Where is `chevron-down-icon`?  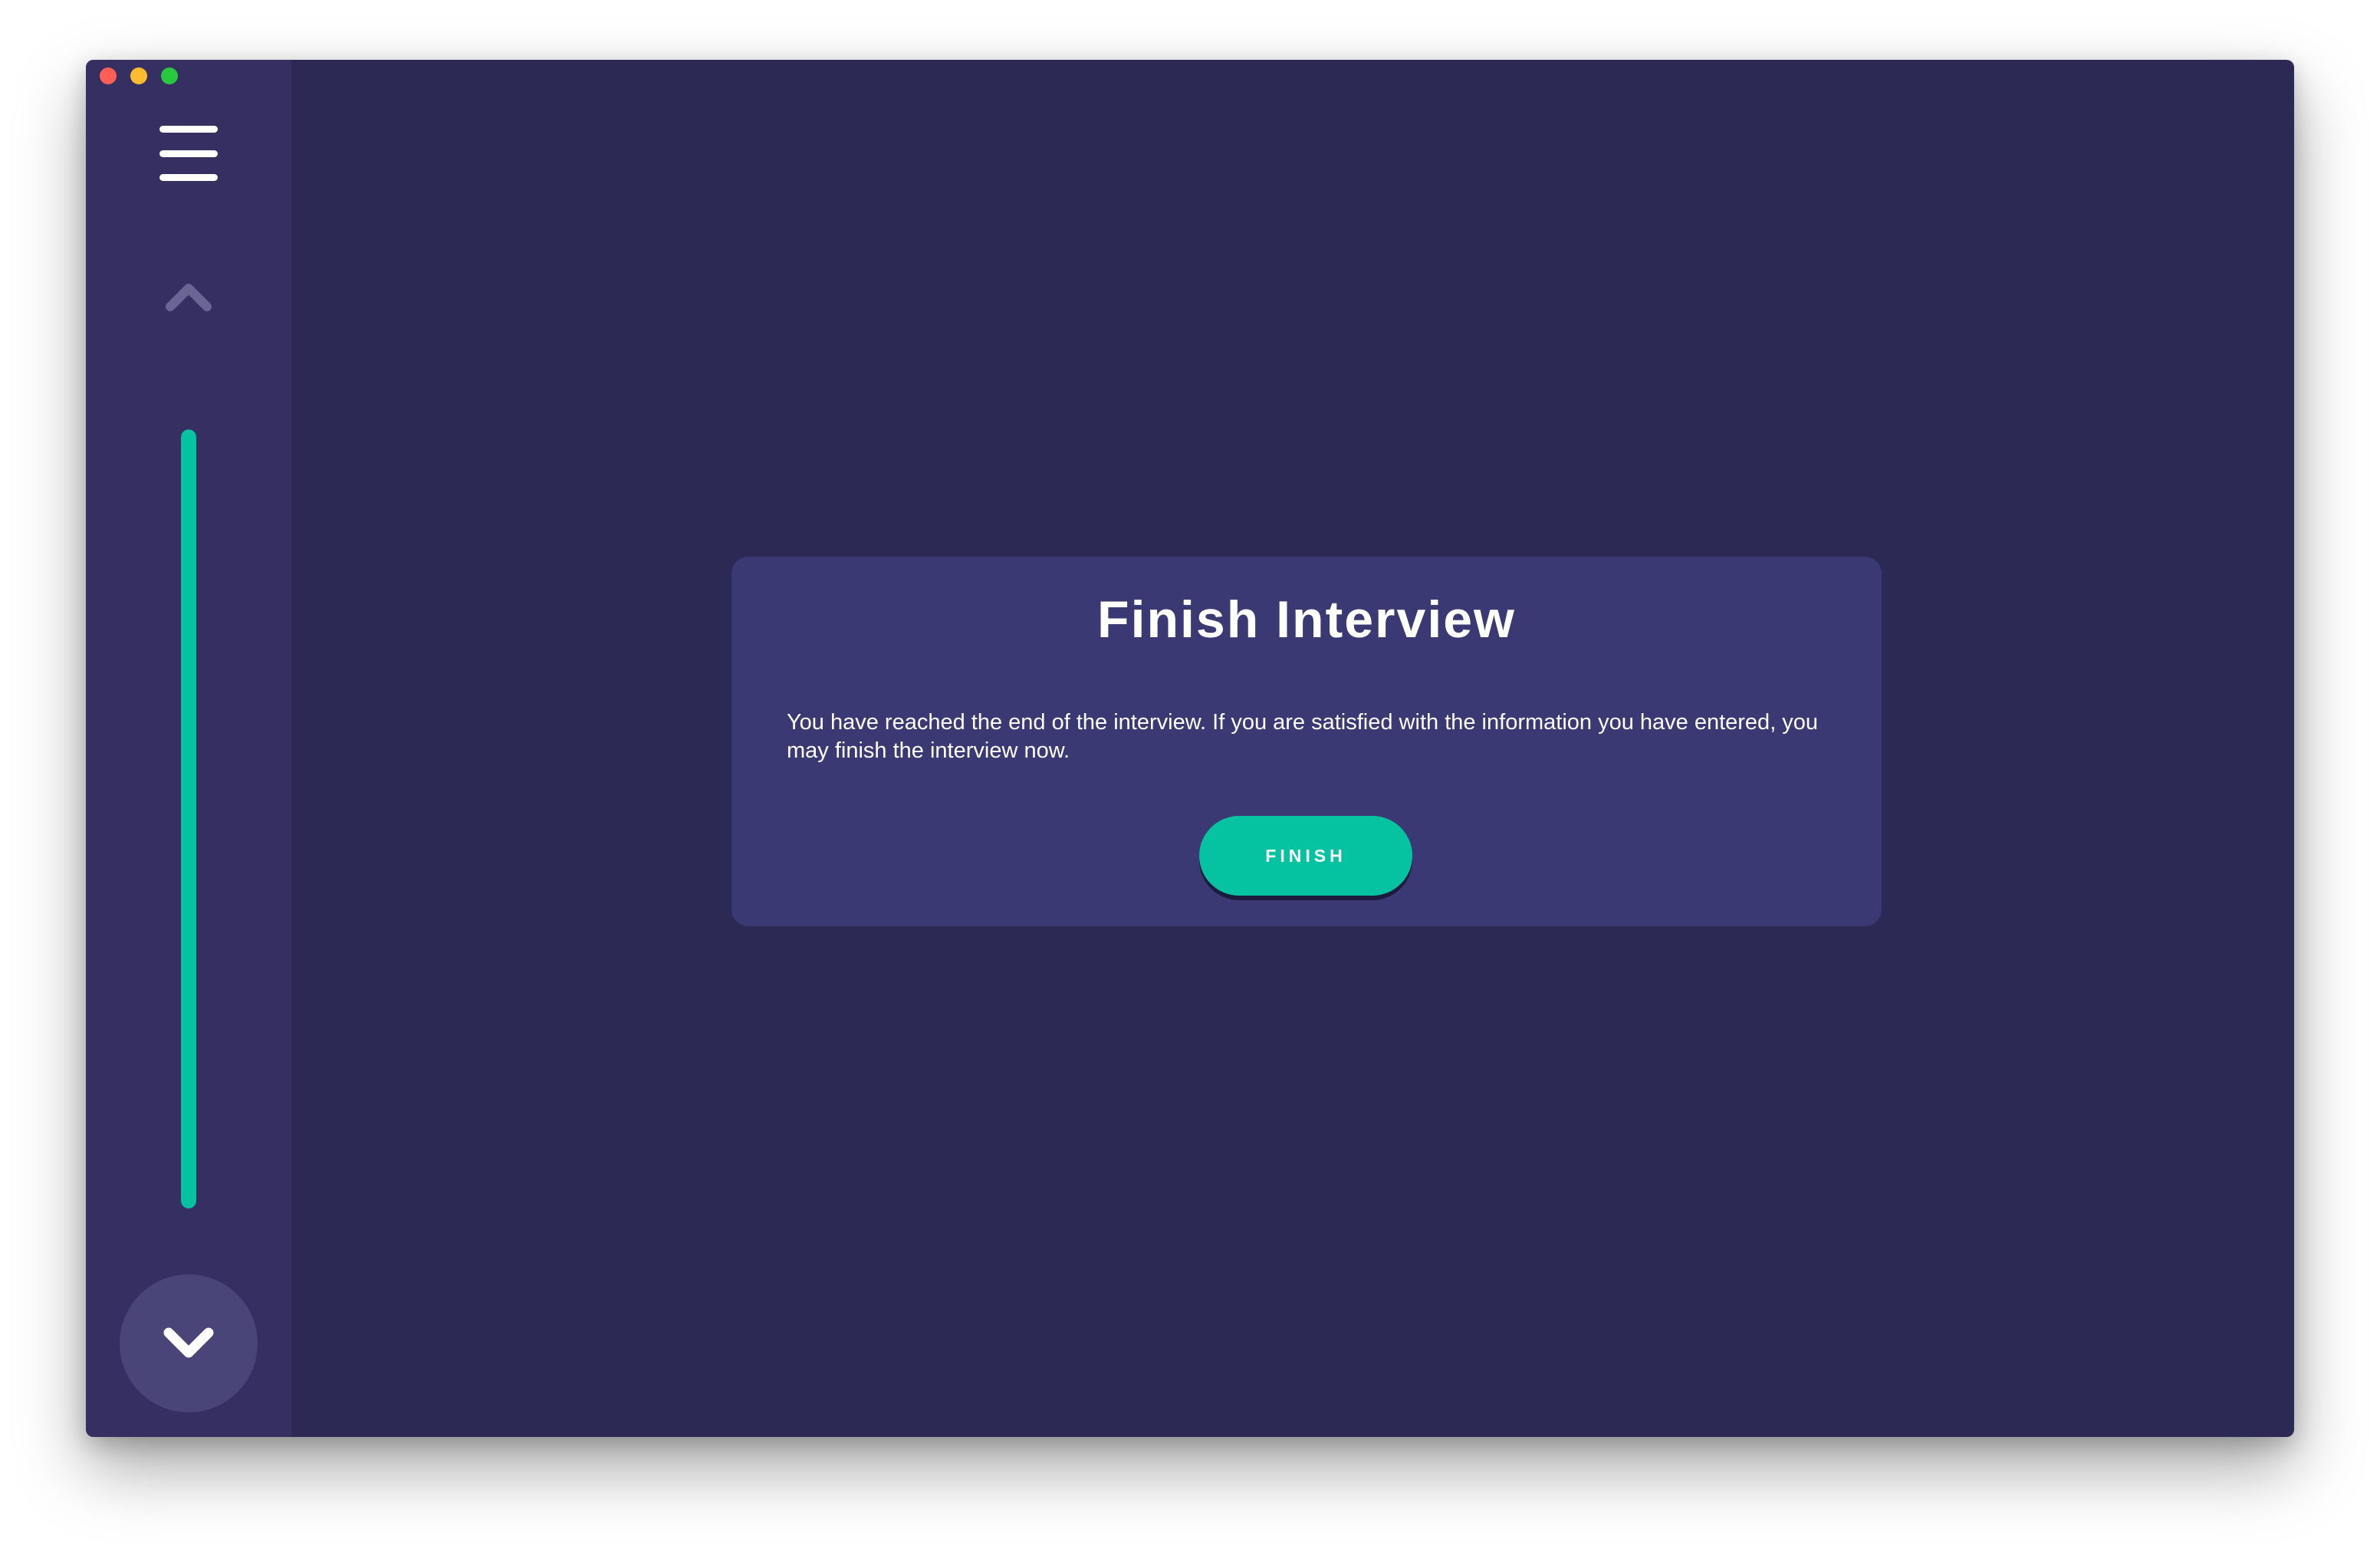 chevron-down-icon is located at coordinates (188, 1342).